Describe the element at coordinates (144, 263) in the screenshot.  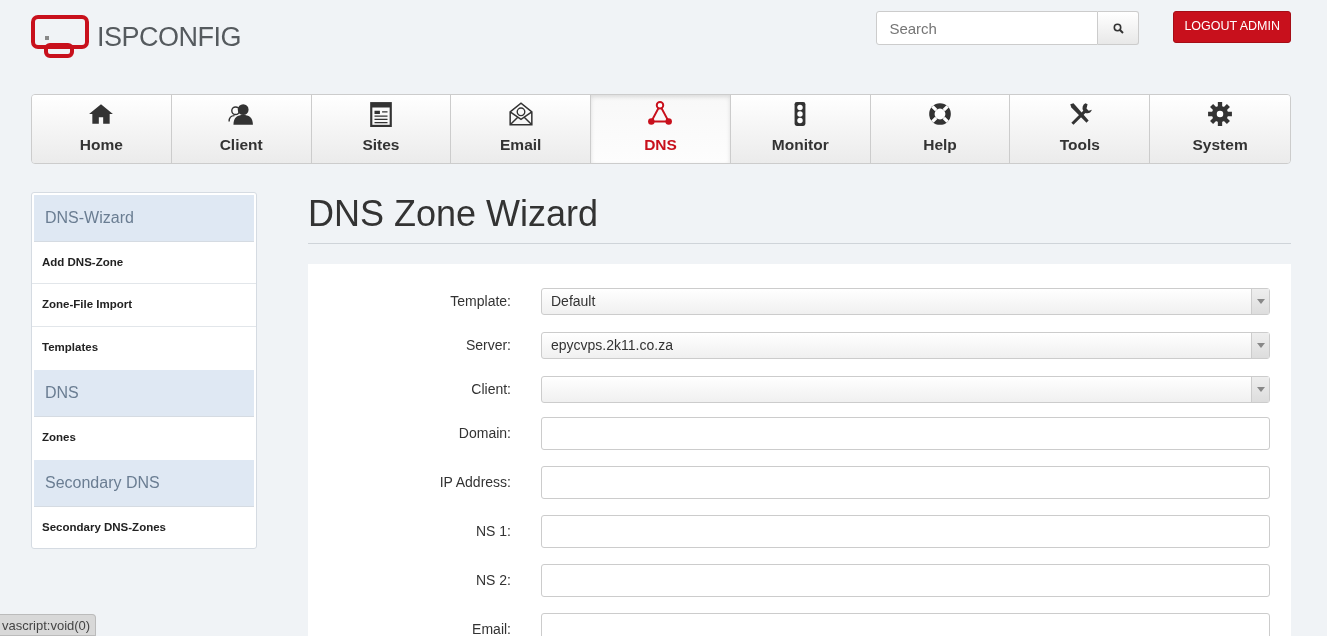
I see `sidebar-item: Add DNS-Zone` at that location.